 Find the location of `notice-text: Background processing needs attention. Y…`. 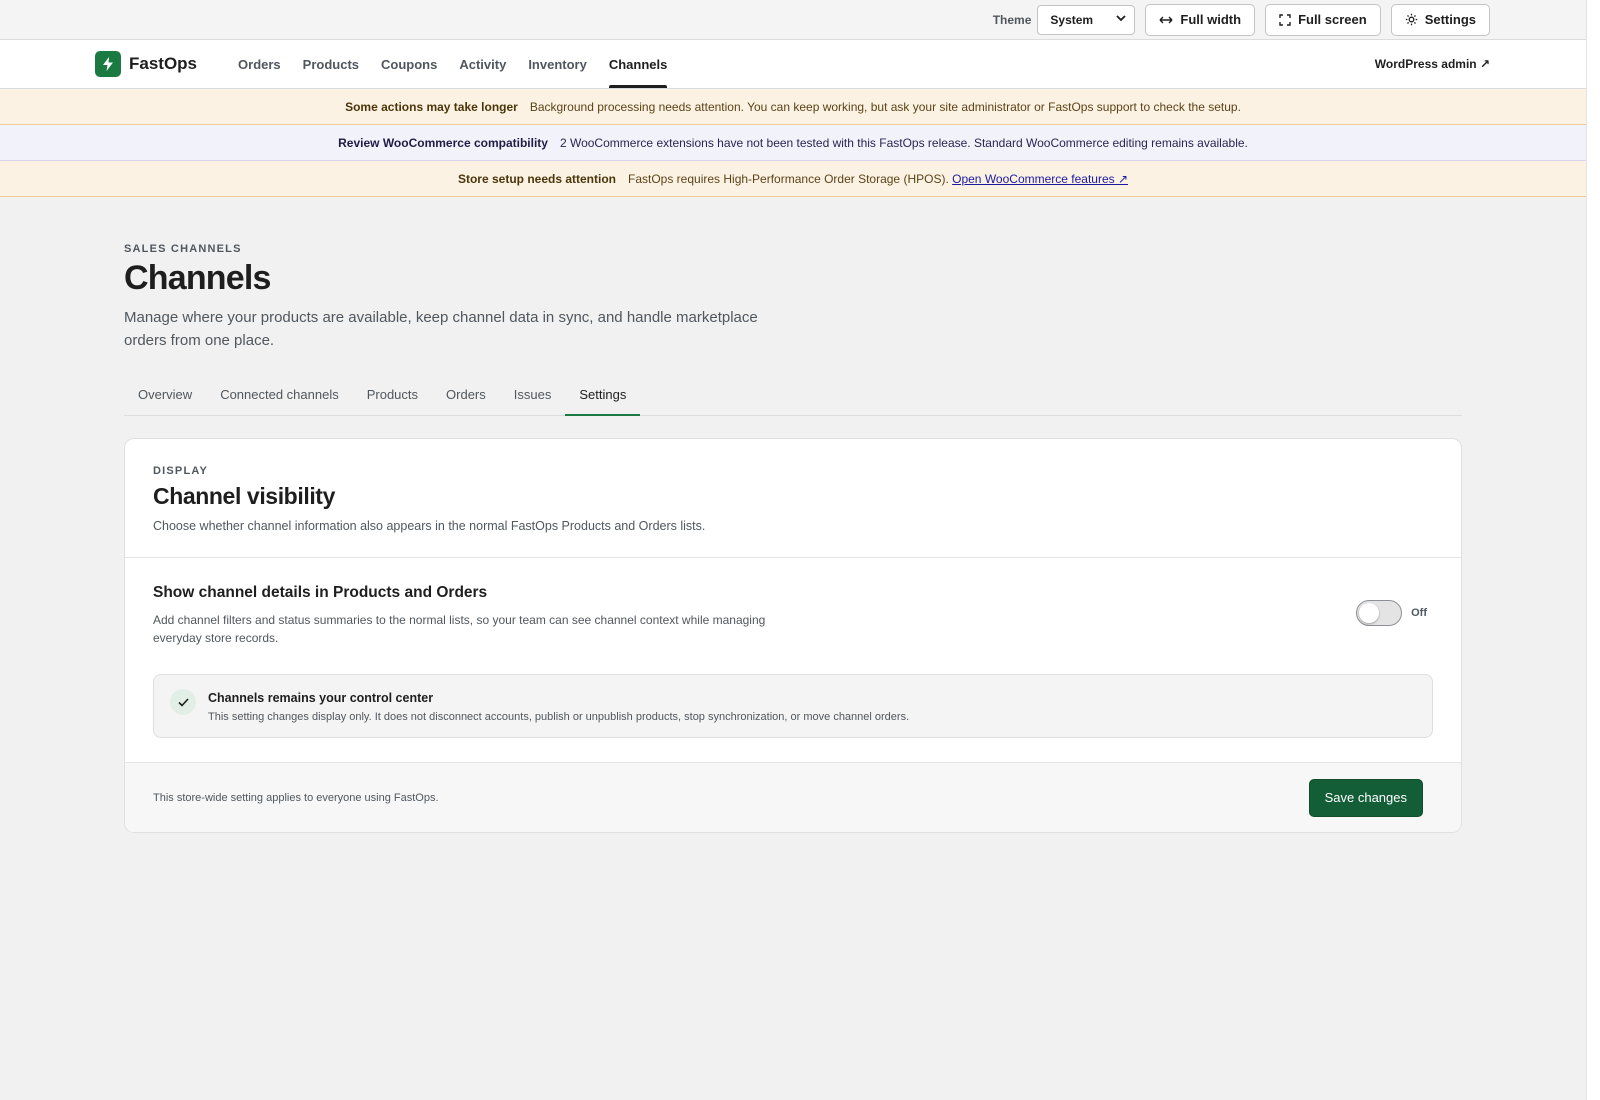

notice-text: Background processing needs attention. Y… is located at coordinates (885, 106).